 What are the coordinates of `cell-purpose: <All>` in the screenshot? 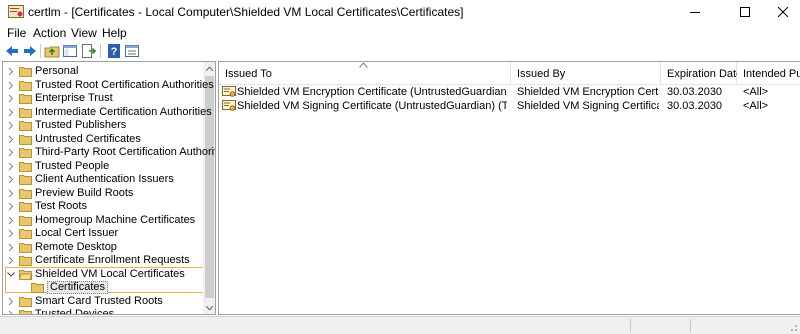 It's located at (756, 92).